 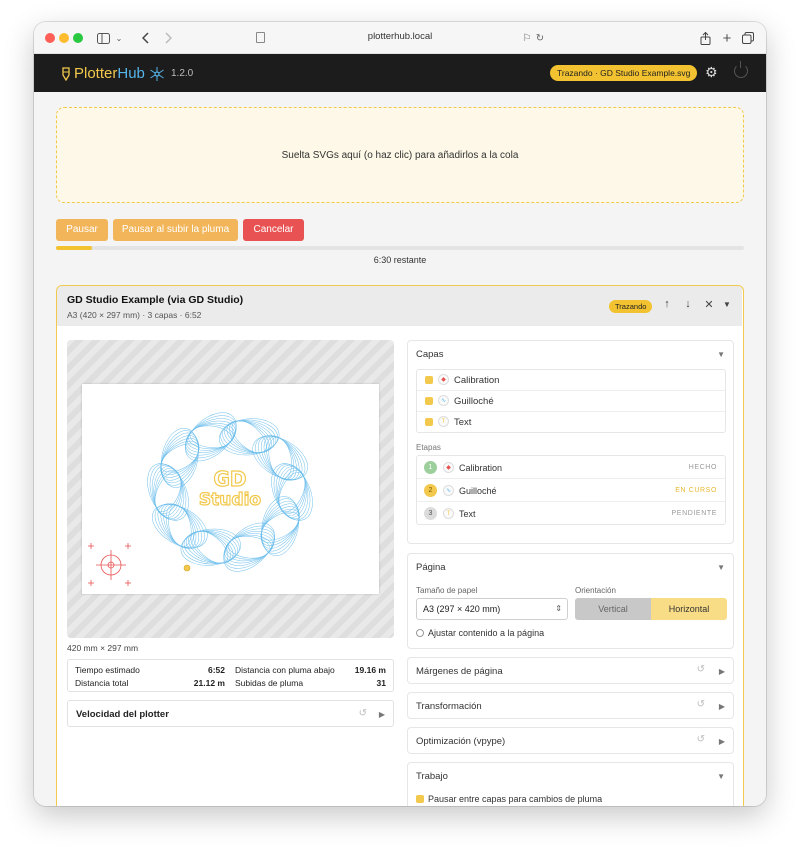 I want to click on new-tab-icon: +, so click(x=727, y=38).